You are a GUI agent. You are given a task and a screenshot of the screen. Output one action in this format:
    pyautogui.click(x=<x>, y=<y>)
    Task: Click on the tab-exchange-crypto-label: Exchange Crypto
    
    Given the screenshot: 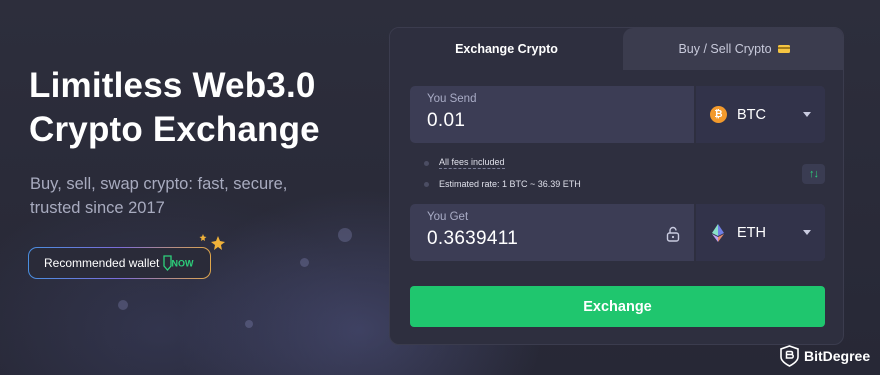 What is the action you would take?
    pyautogui.click(x=506, y=49)
    